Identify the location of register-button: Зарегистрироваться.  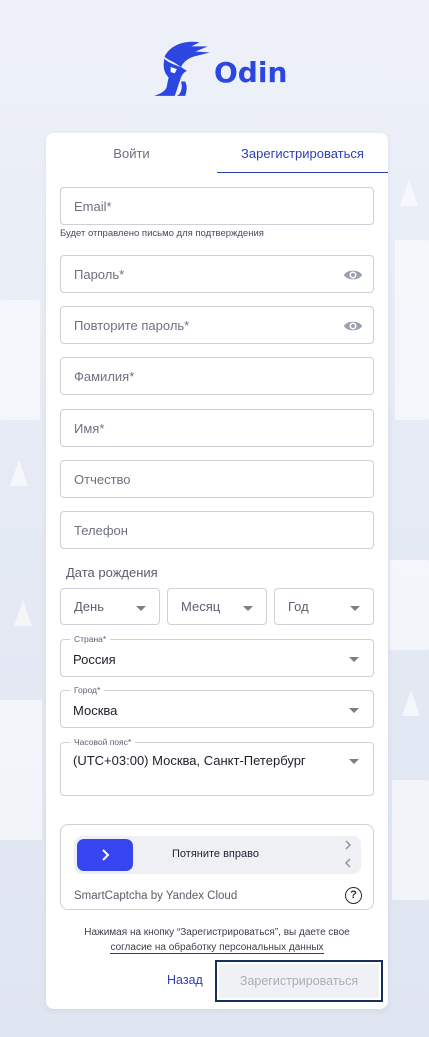
(299, 981).